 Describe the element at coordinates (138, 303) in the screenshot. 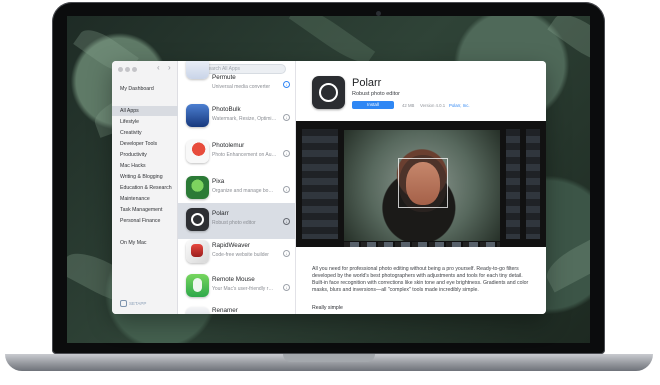

I see `setapp-brand-label: SETAPP` at that location.